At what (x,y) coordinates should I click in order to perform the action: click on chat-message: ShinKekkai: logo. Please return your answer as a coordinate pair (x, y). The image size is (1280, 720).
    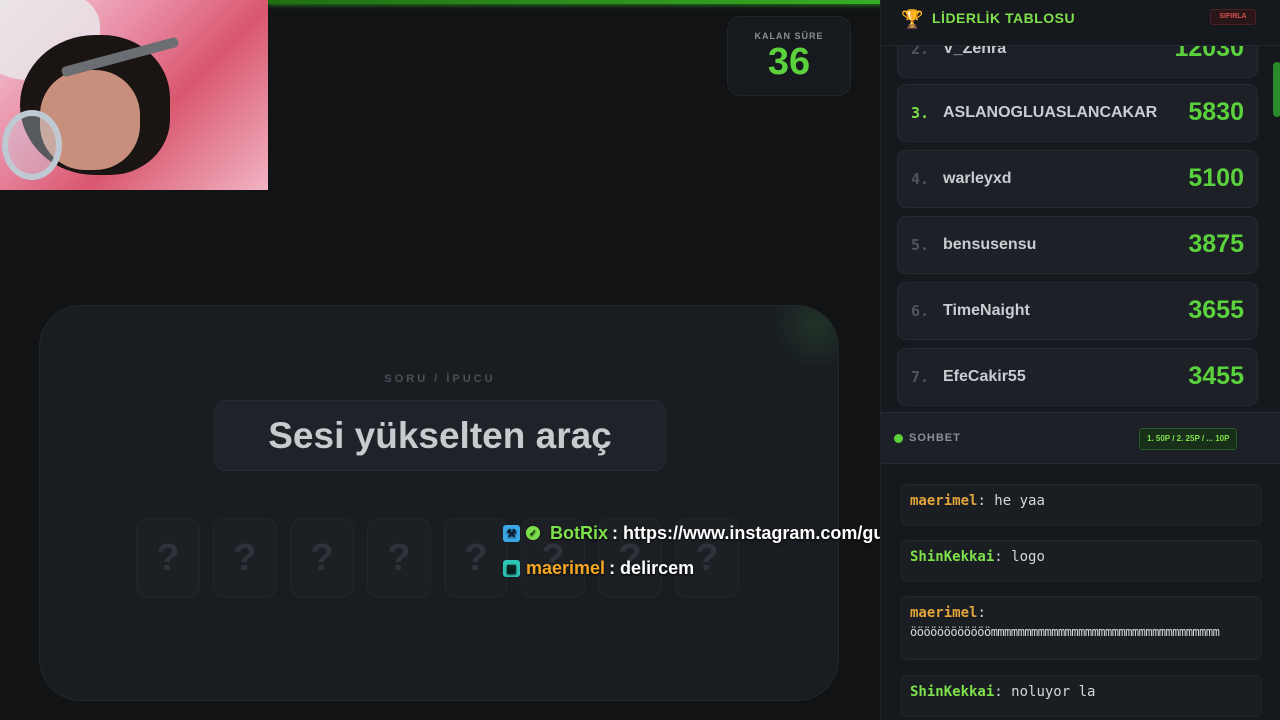
    Looking at the image, I should click on (1081, 561).